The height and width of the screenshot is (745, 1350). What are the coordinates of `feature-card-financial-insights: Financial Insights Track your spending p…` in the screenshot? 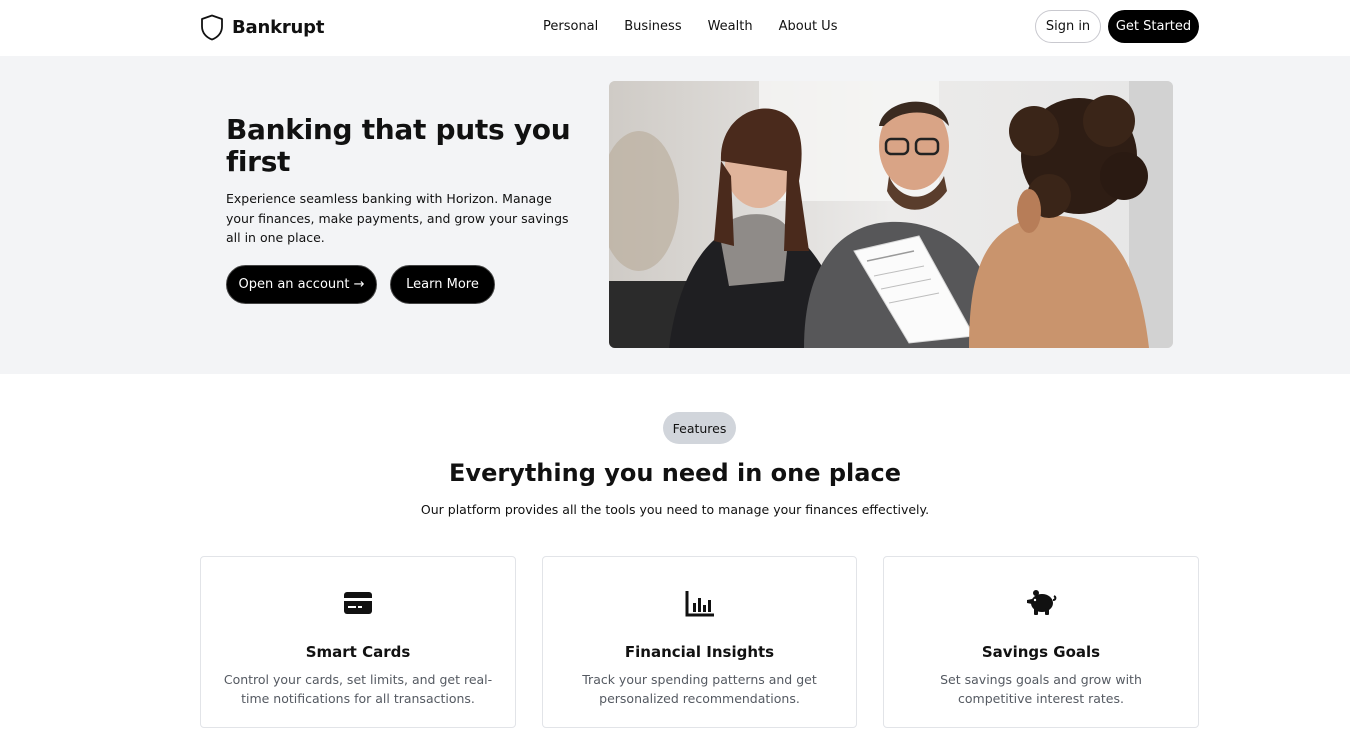 It's located at (699, 642).